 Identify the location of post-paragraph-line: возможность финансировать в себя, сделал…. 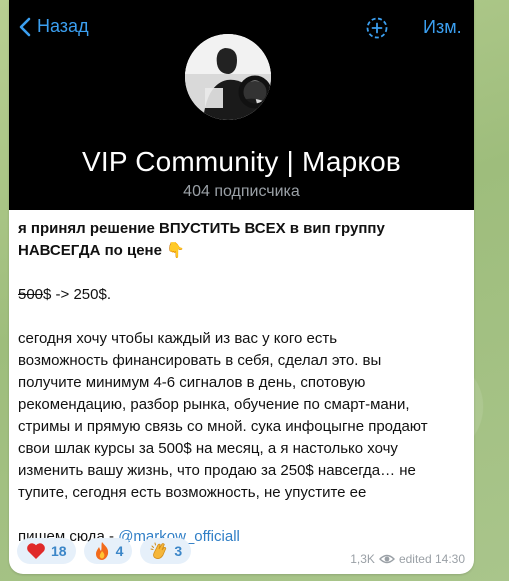
(200, 360).